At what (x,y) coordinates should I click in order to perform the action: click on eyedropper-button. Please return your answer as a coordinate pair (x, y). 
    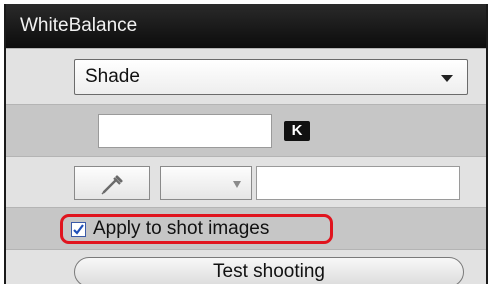
    Looking at the image, I should click on (112, 183).